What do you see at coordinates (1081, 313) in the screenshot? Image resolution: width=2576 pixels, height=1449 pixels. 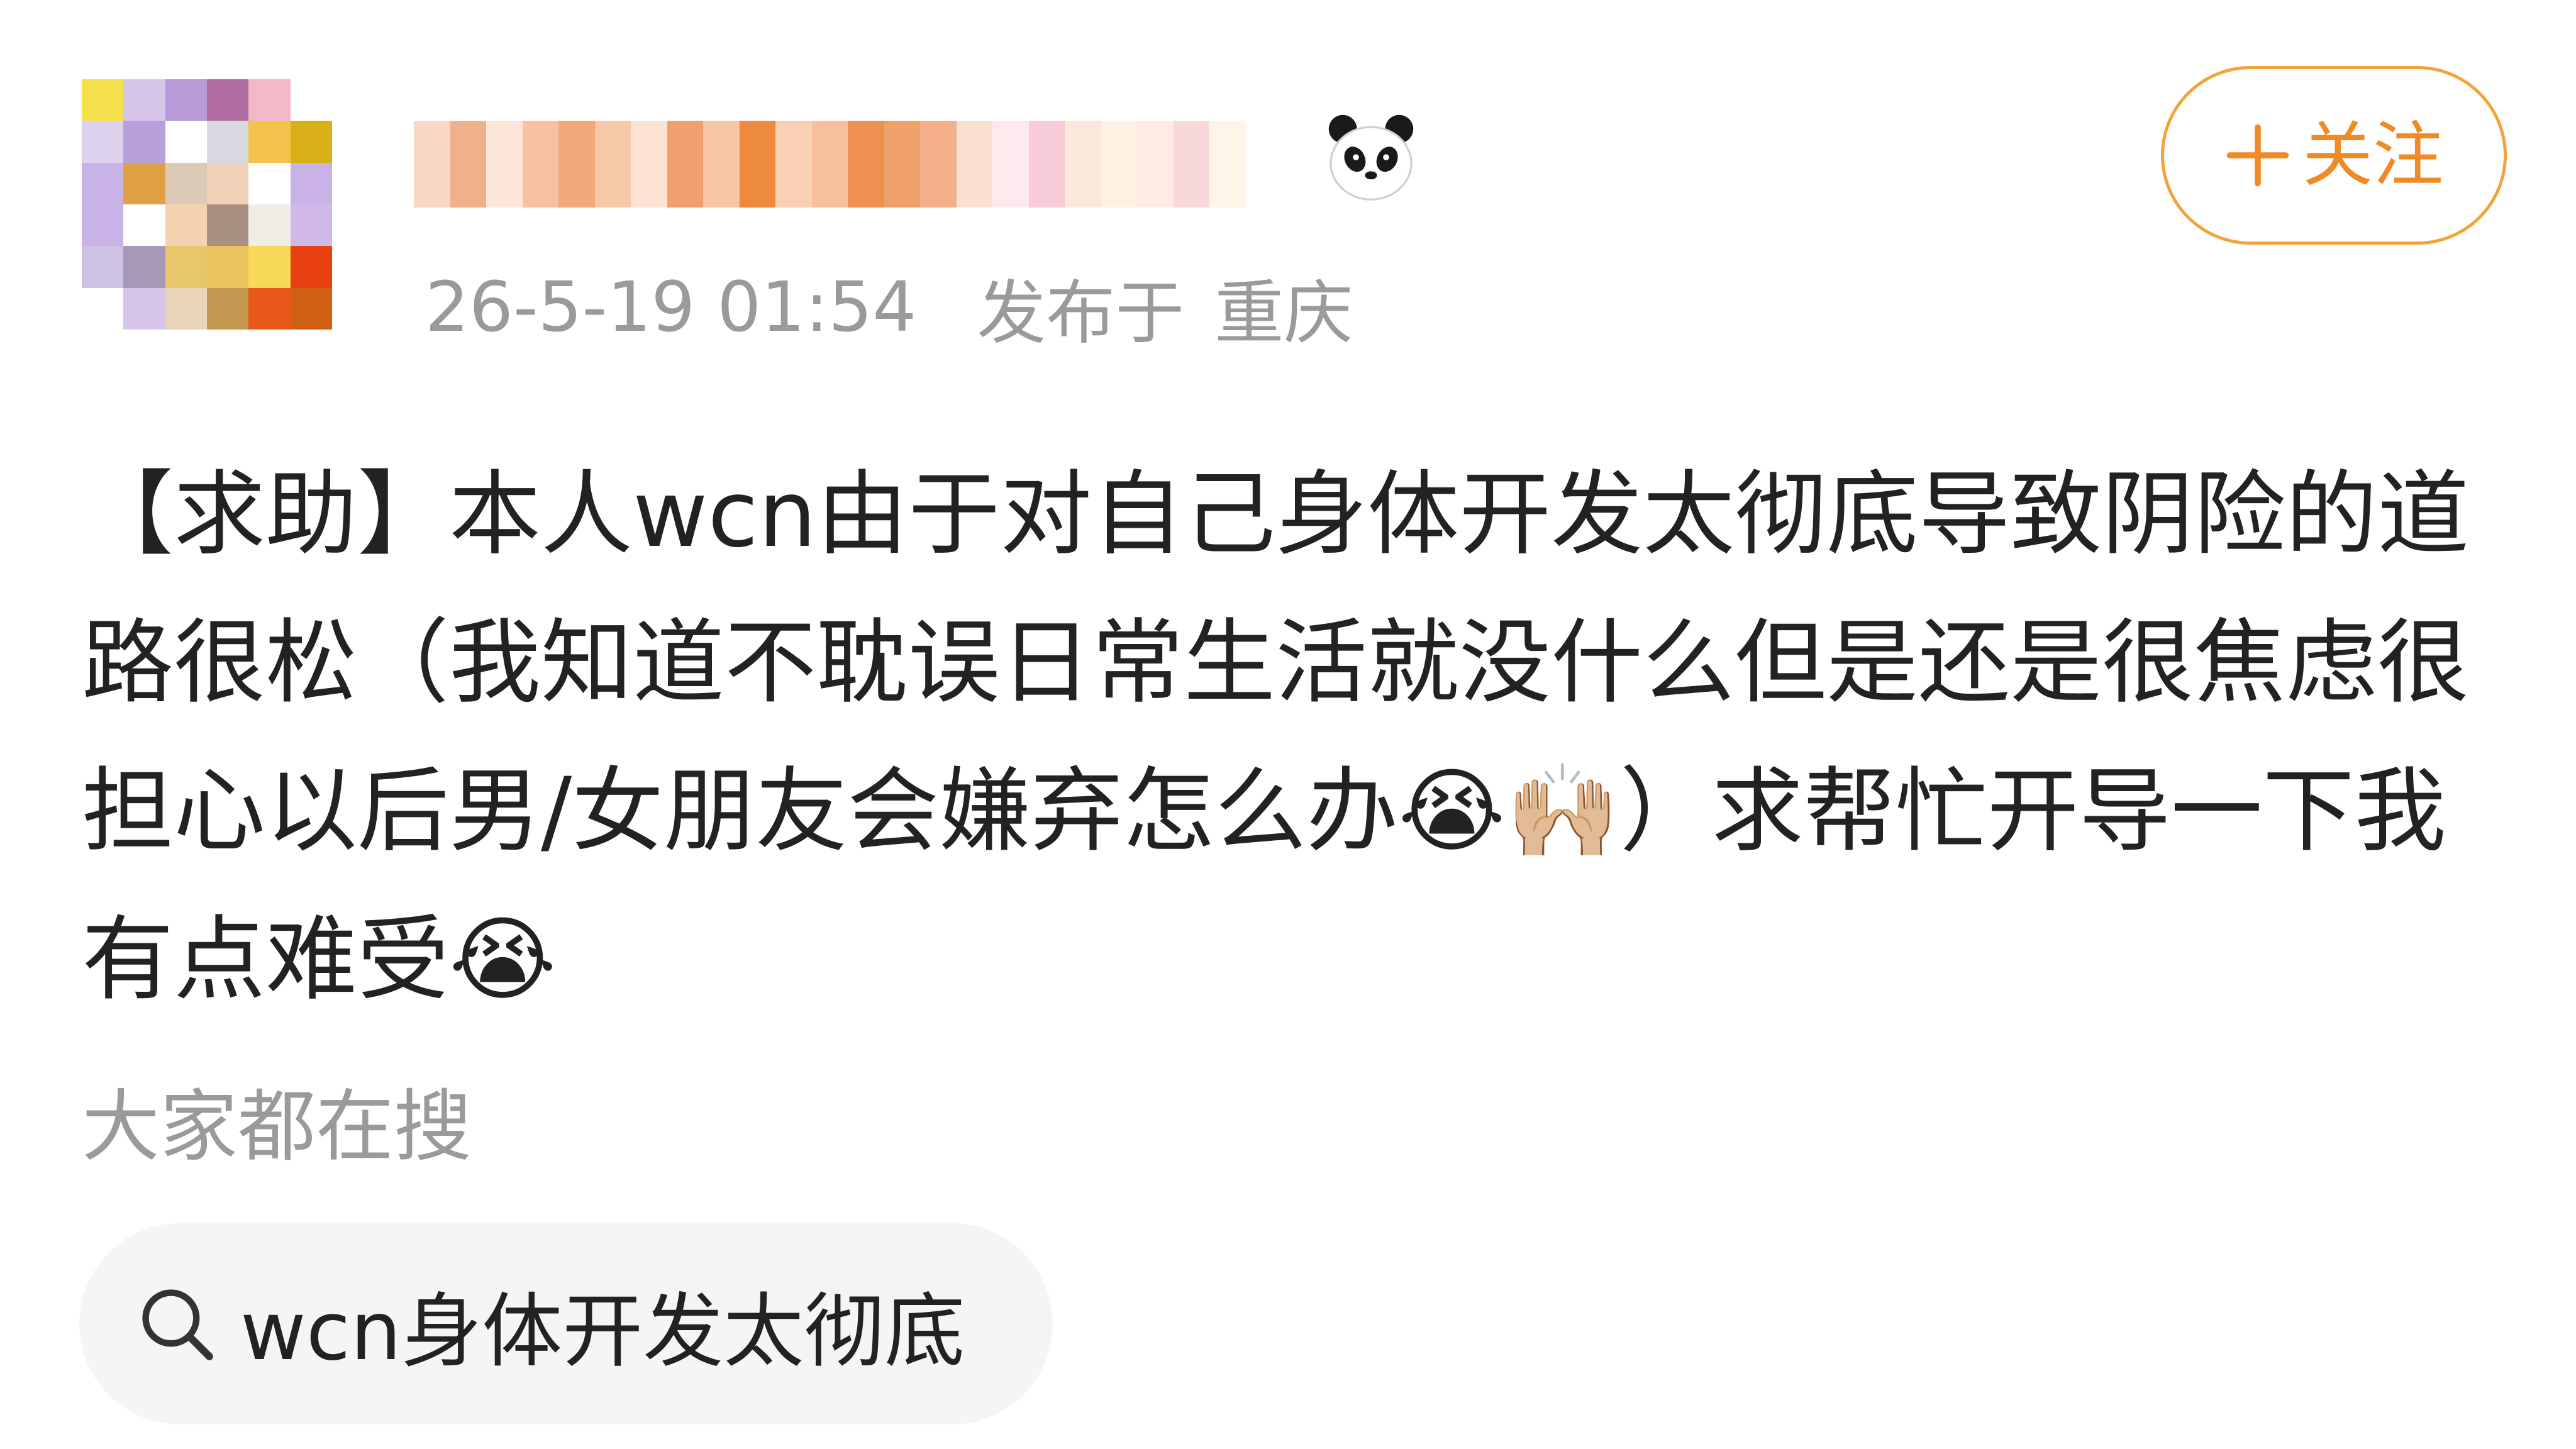 I see `location-prefix: 发布于` at bounding box center [1081, 313].